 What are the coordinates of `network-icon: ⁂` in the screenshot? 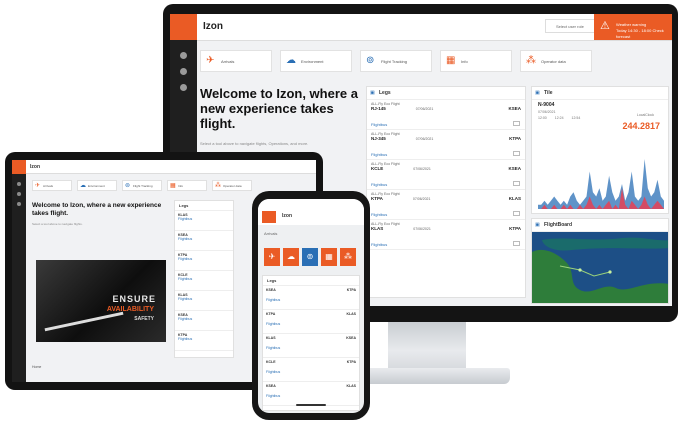 It's located at (531, 60).